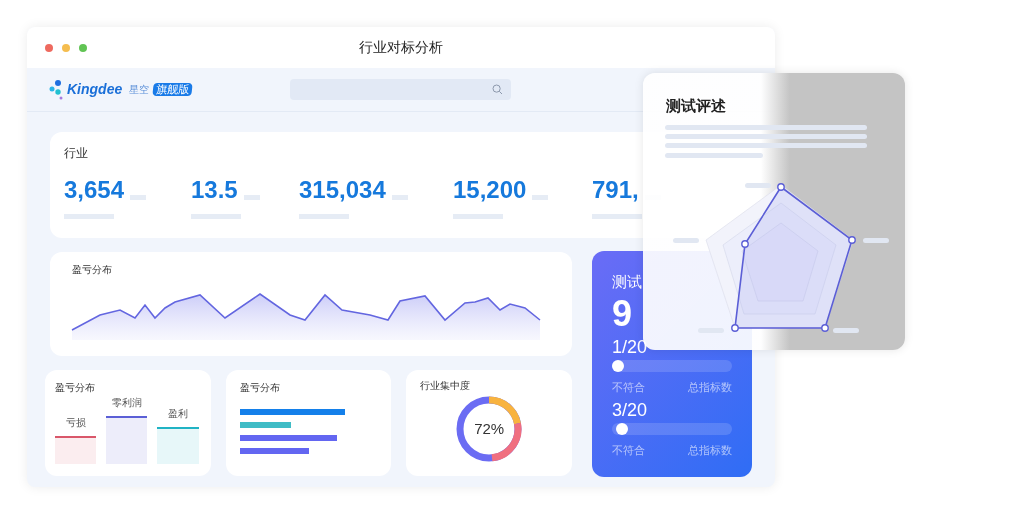  I want to click on bar-label: 亏损, so click(75, 423).